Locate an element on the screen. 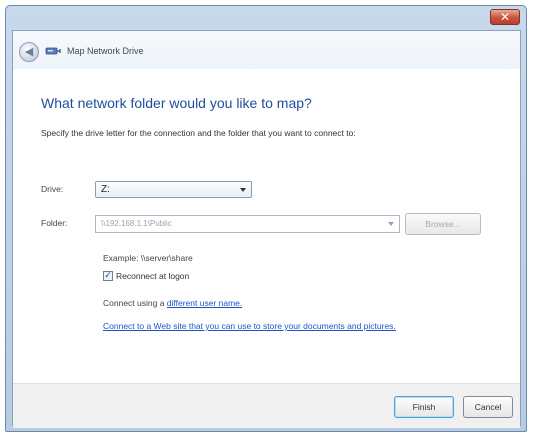 Image resolution: width=534 pixels, height=437 pixels. example-text: Example: \\server\share is located at coordinates (148, 258).